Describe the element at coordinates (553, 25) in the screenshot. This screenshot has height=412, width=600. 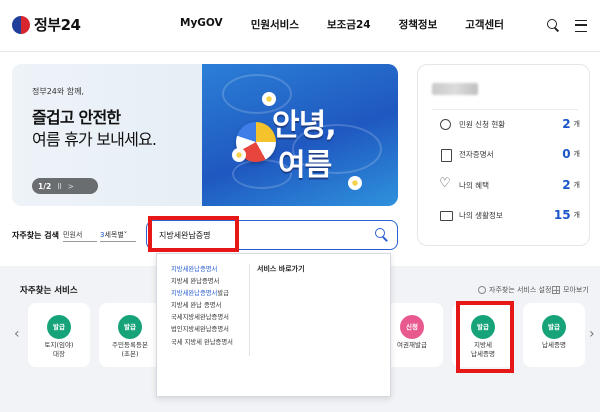
I see `search-icon` at that location.